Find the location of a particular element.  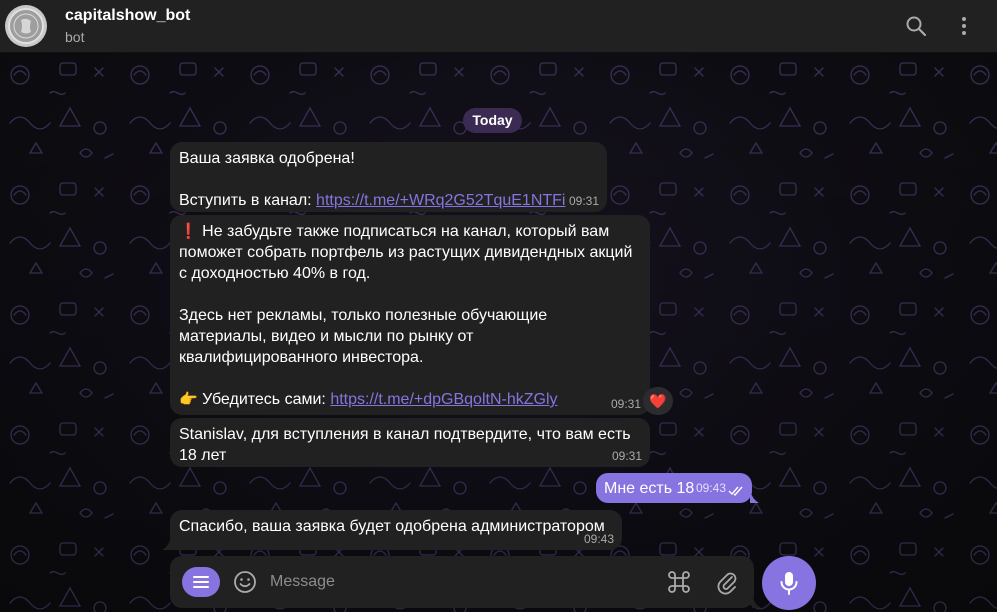

paperclip-icon is located at coordinates (727, 583).